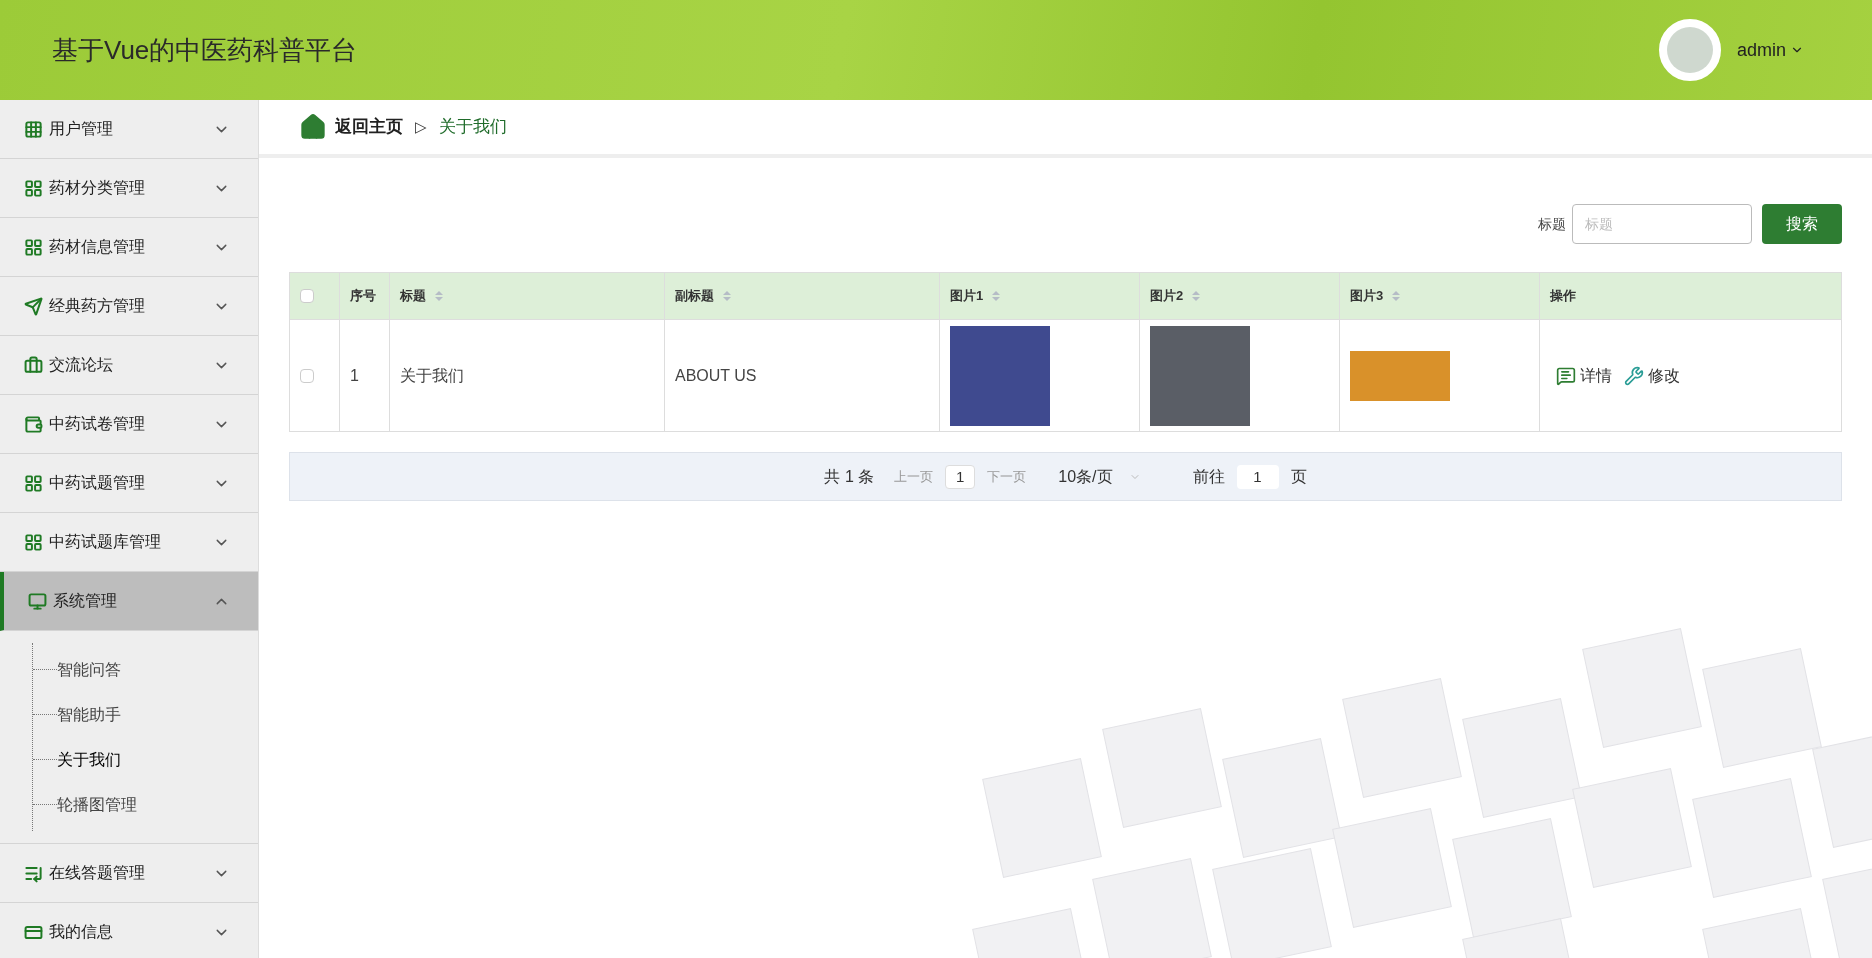 The width and height of the screenshot is (1872, 958). What do you see at coordinates (129, 601) in the screenshot?
I see `sidebar-item: 系统管理` at bounding box center [129, 601].